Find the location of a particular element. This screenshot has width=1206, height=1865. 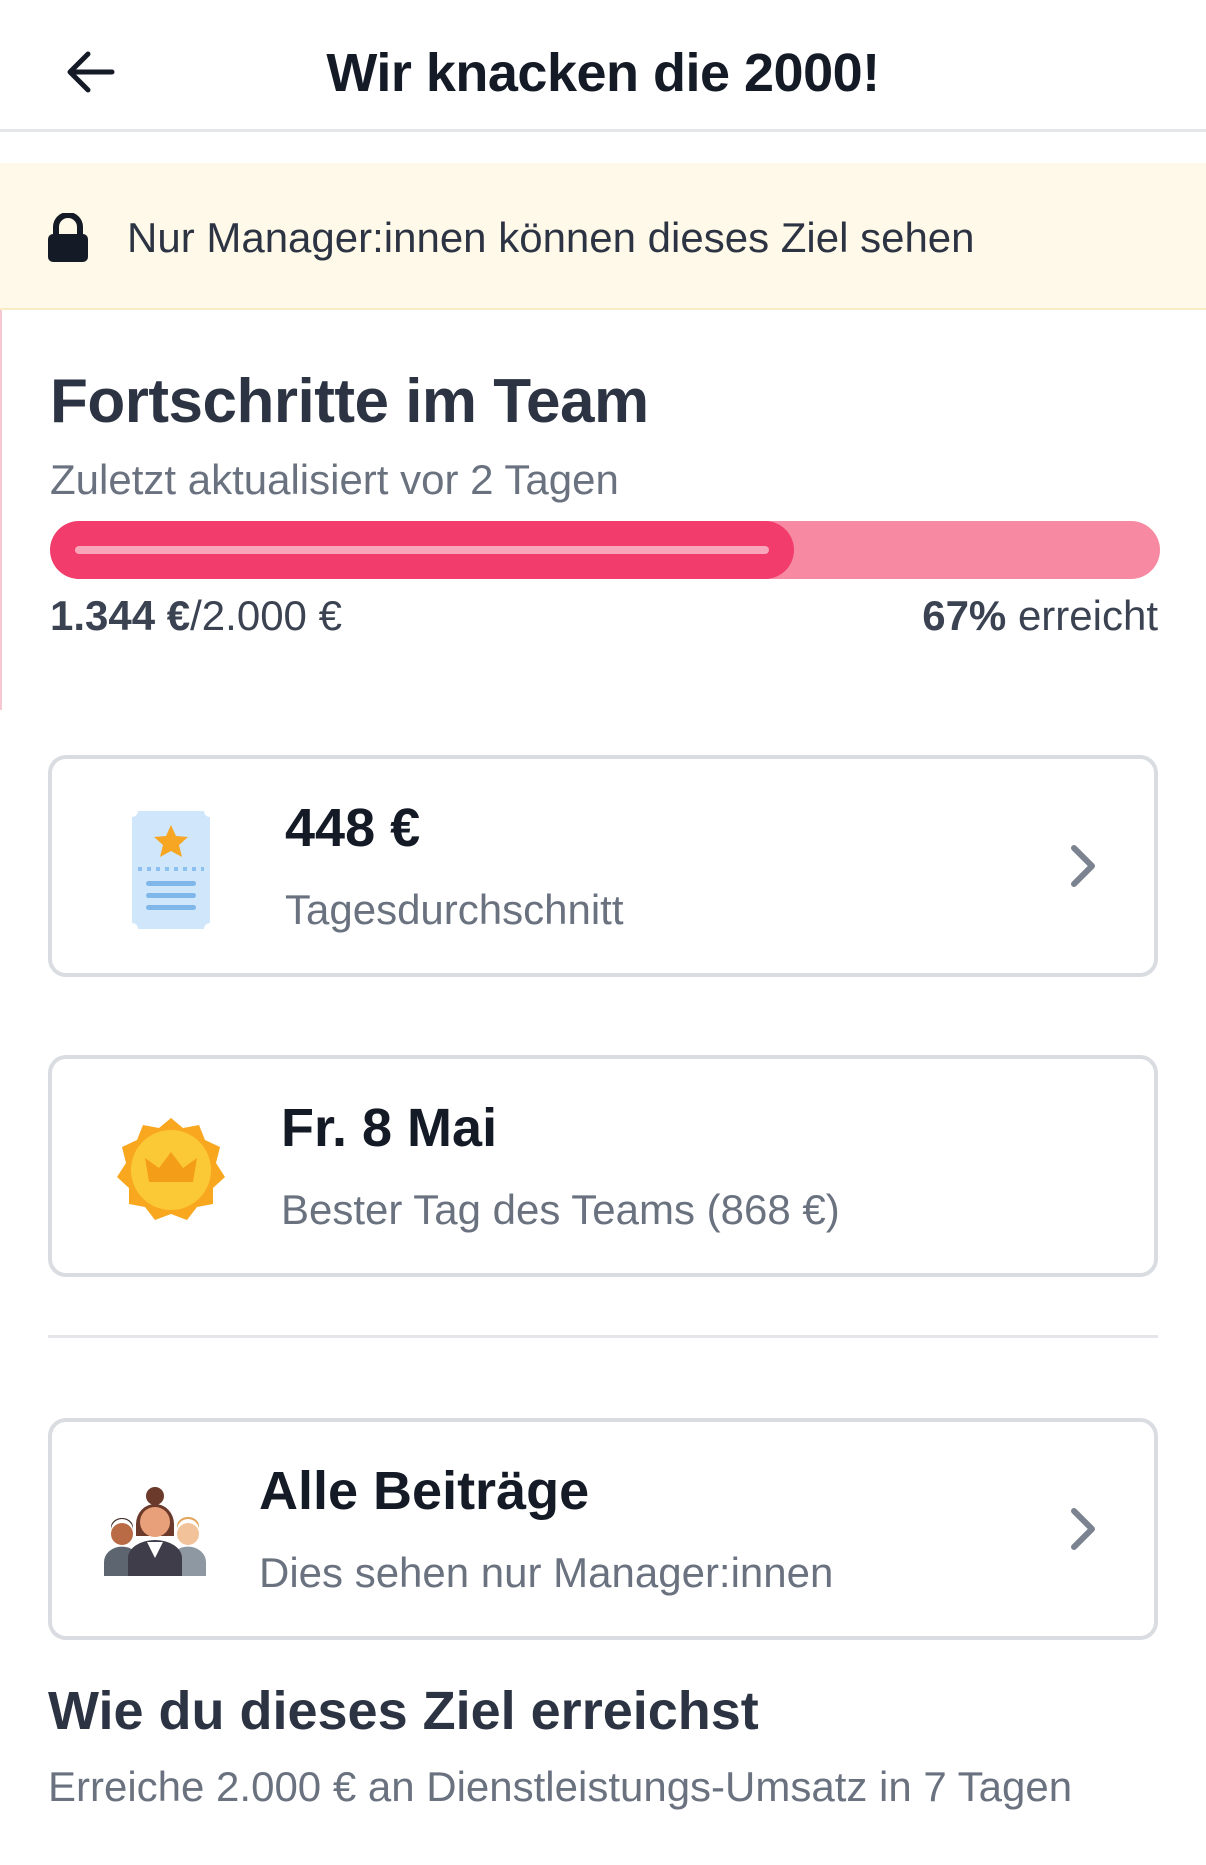

daily-average-card: 448 € Tagesdurchschnitt is located at coordinates (603, 866).